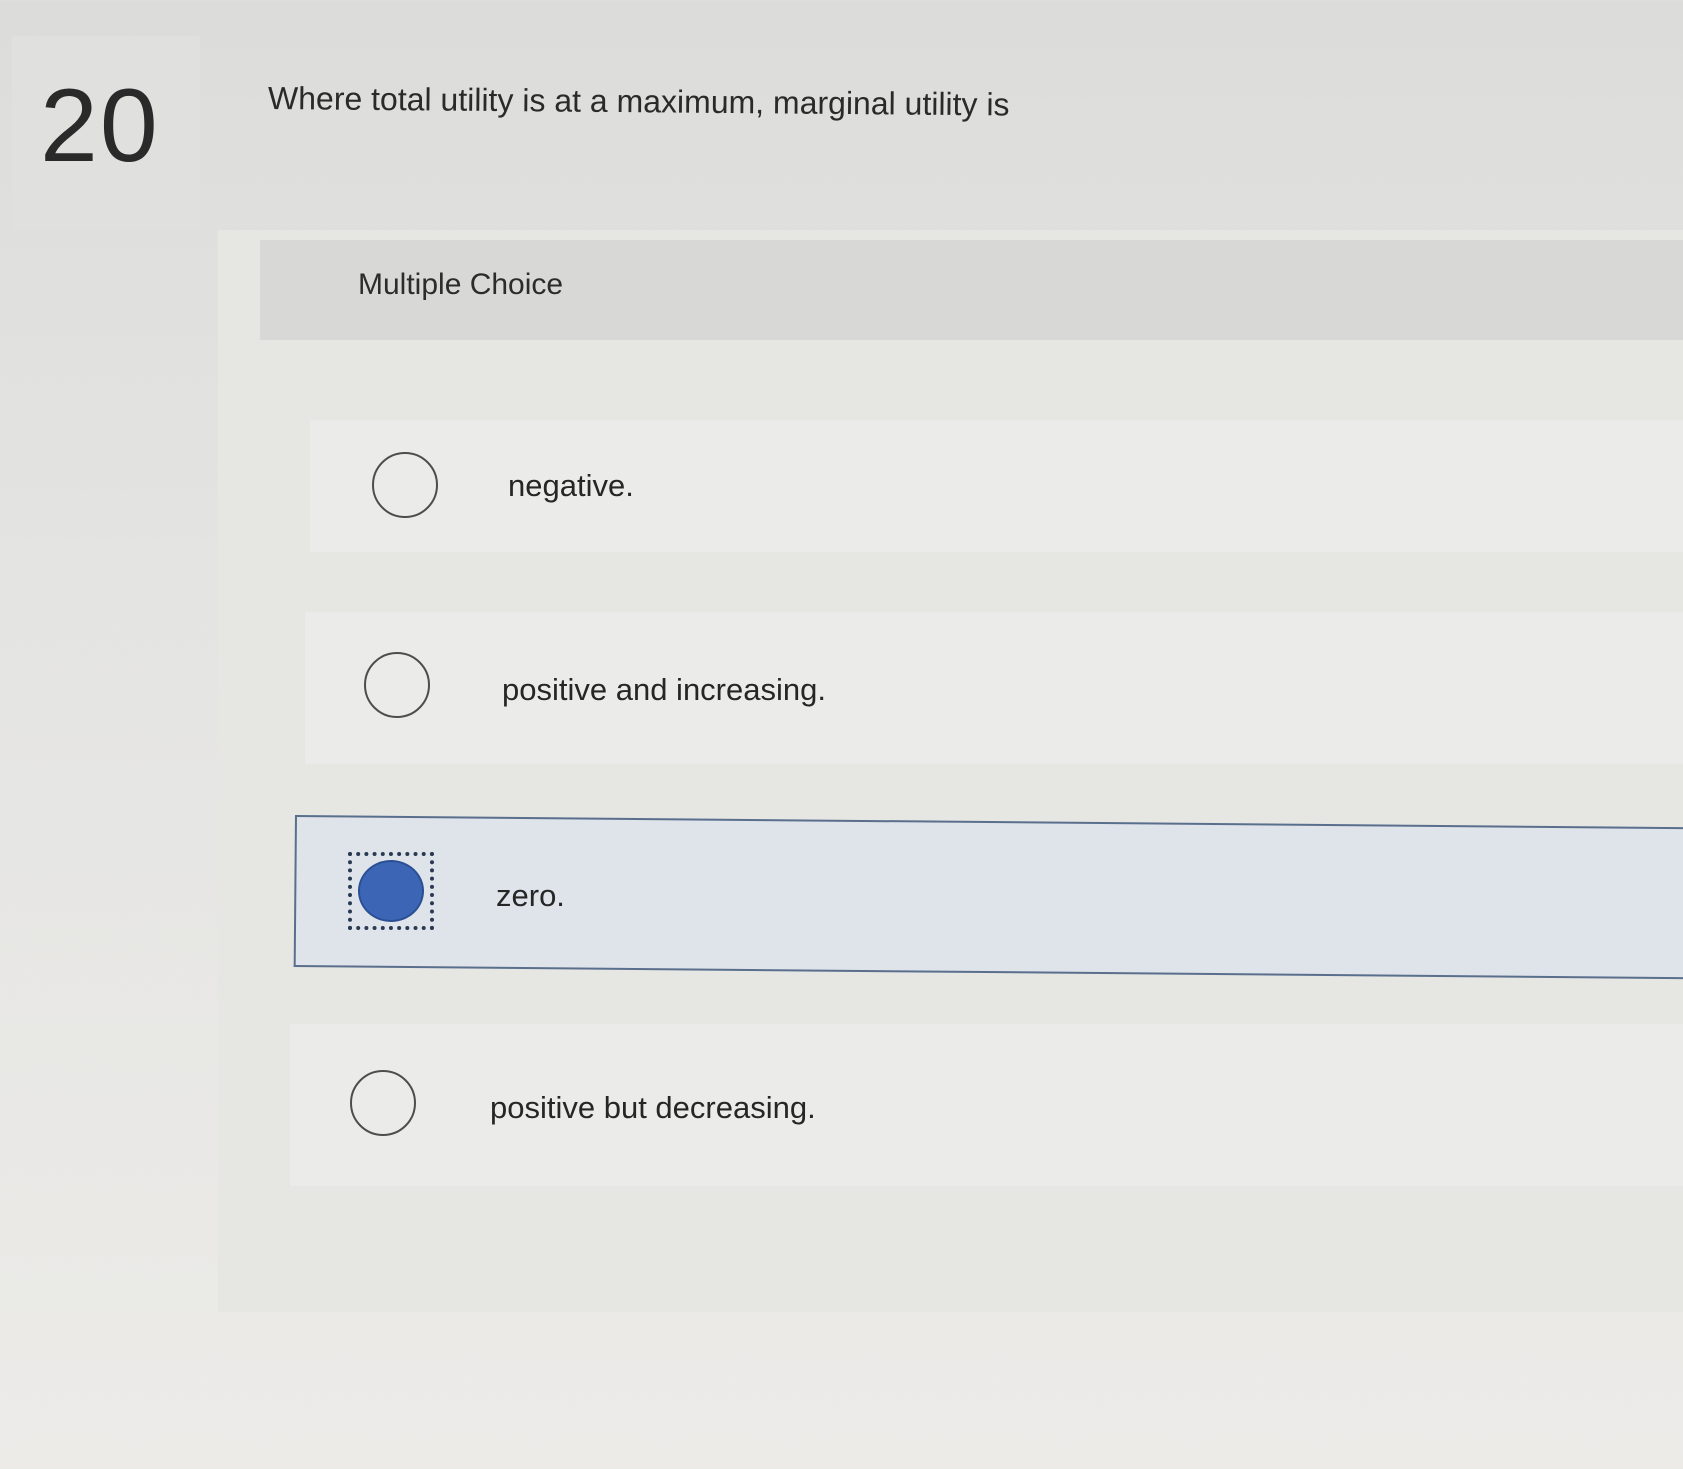 The width and height of the screenshot is (1683, 1469). I want to click on radio-focus-ring, so click(391, 891).